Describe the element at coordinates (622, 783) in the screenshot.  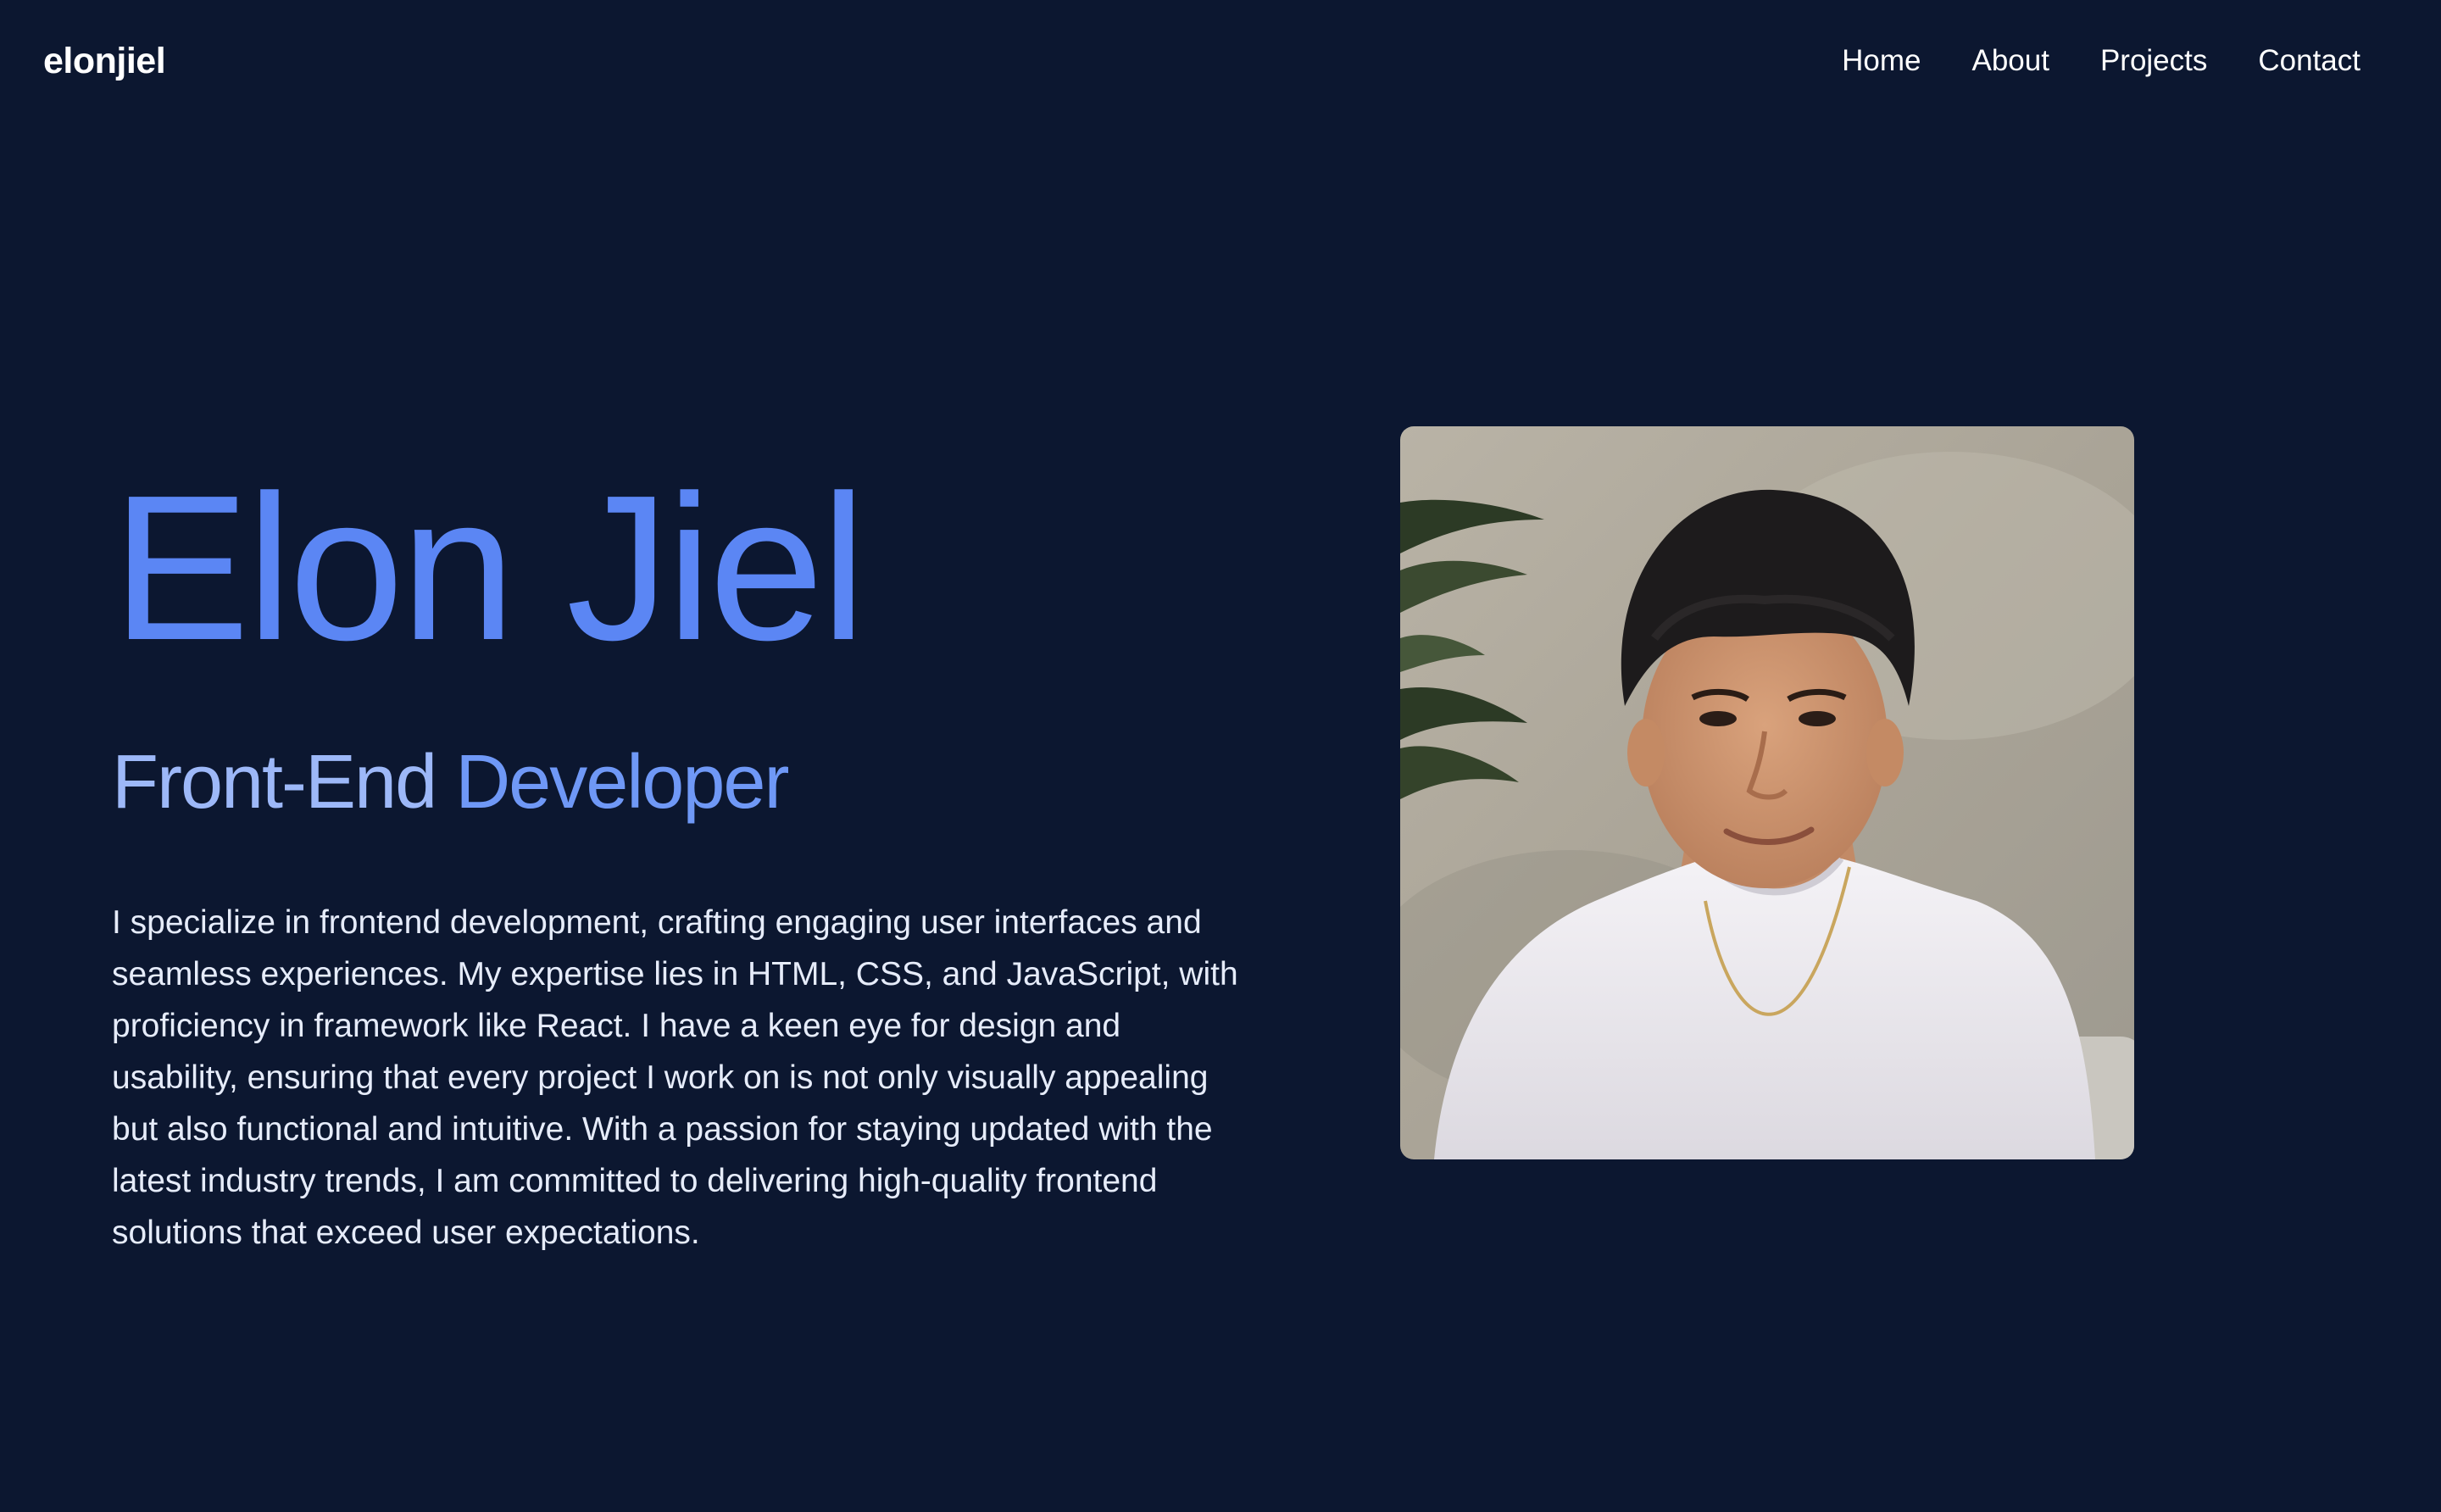
I see `role-developer: Developer` at that location.